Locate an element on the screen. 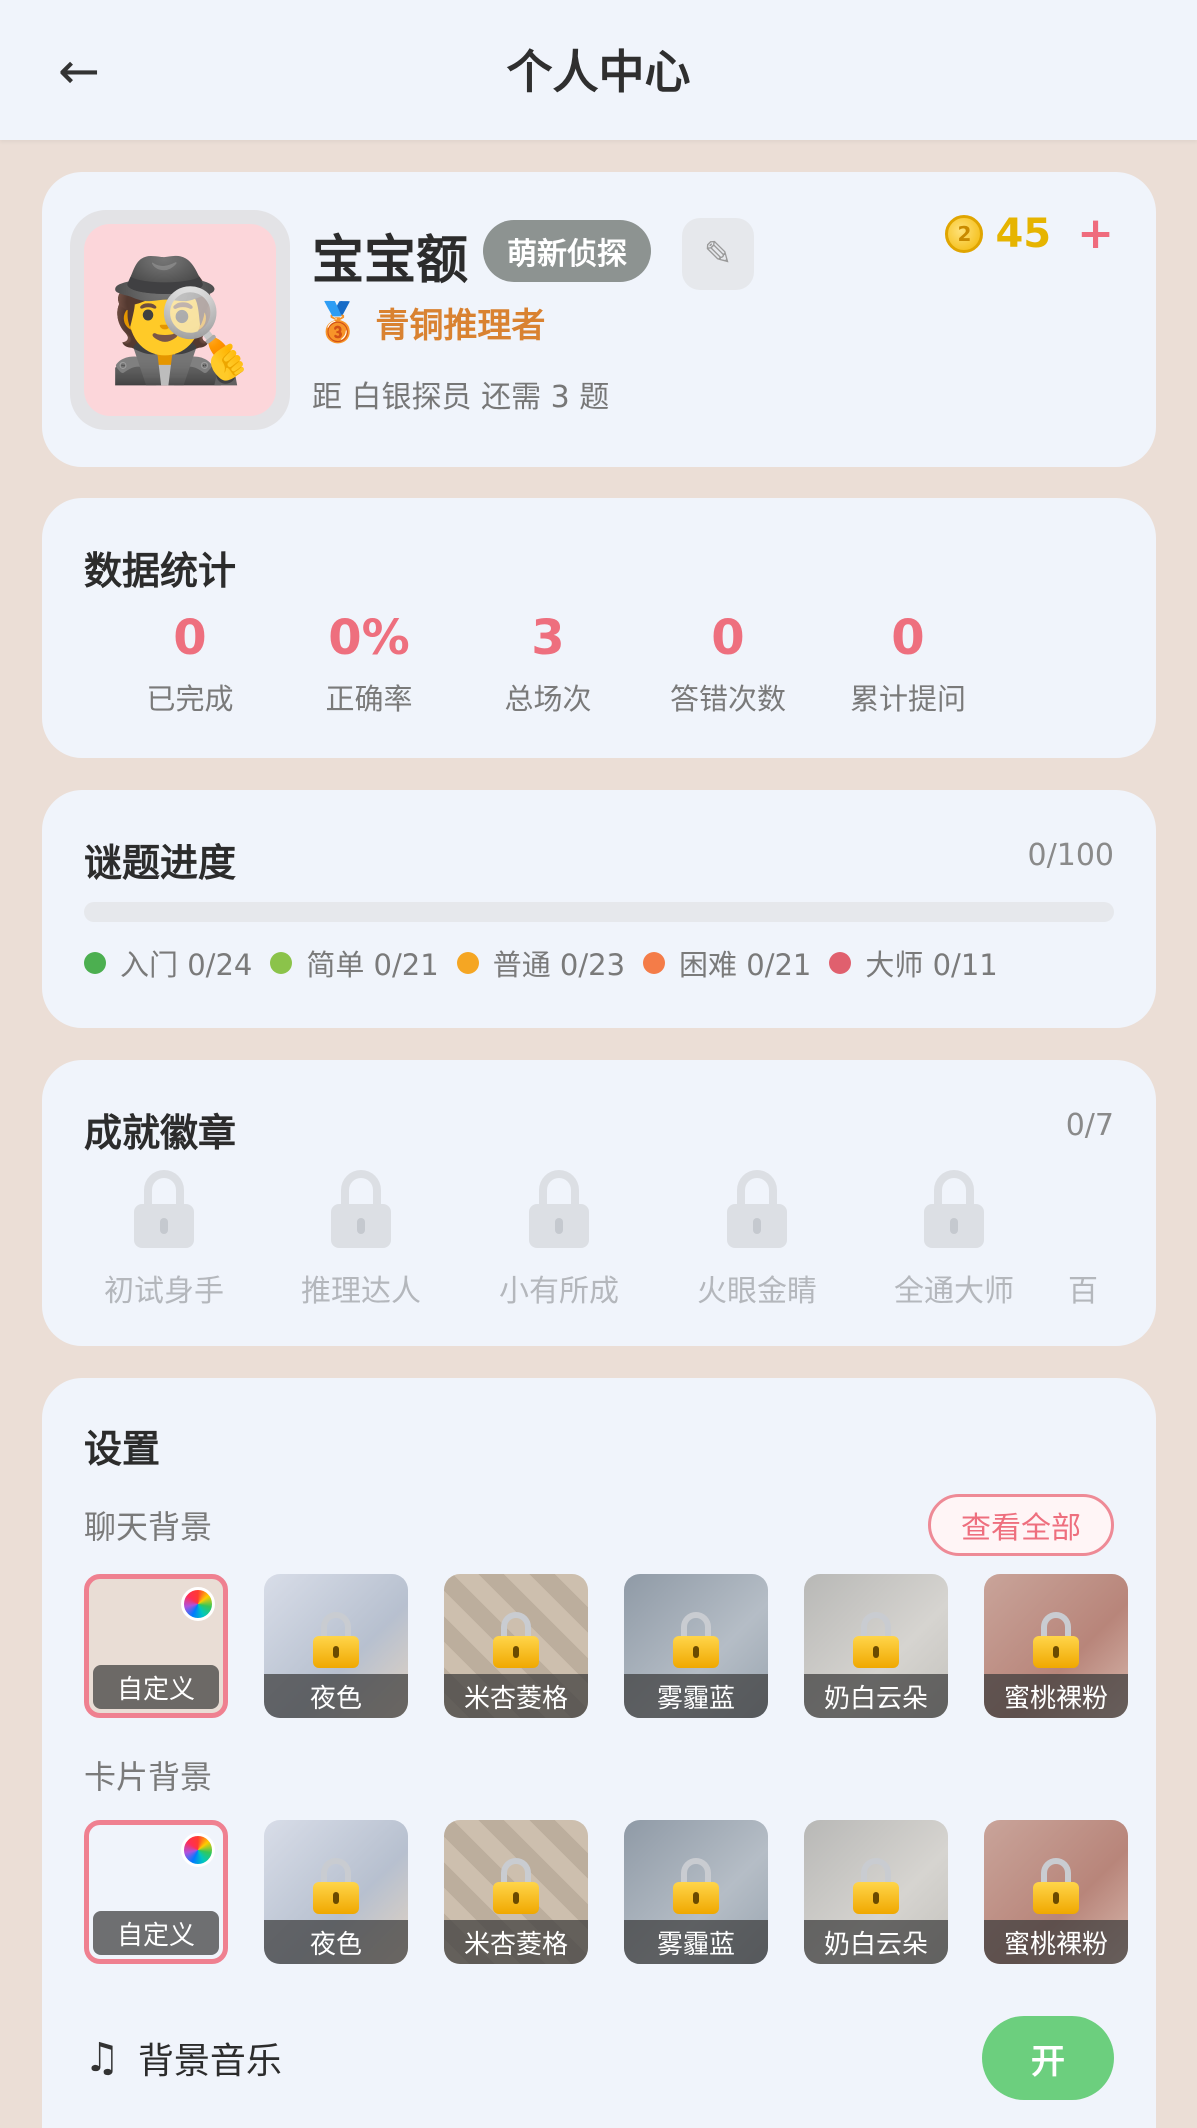 This screenshot has height=2128, width=1197. achievement-badges-card: 成就徽章 0/7 初试身手 推理达人 小有所成 火眼金睛 全通大师 百 is located at coordinates (599, 1203).